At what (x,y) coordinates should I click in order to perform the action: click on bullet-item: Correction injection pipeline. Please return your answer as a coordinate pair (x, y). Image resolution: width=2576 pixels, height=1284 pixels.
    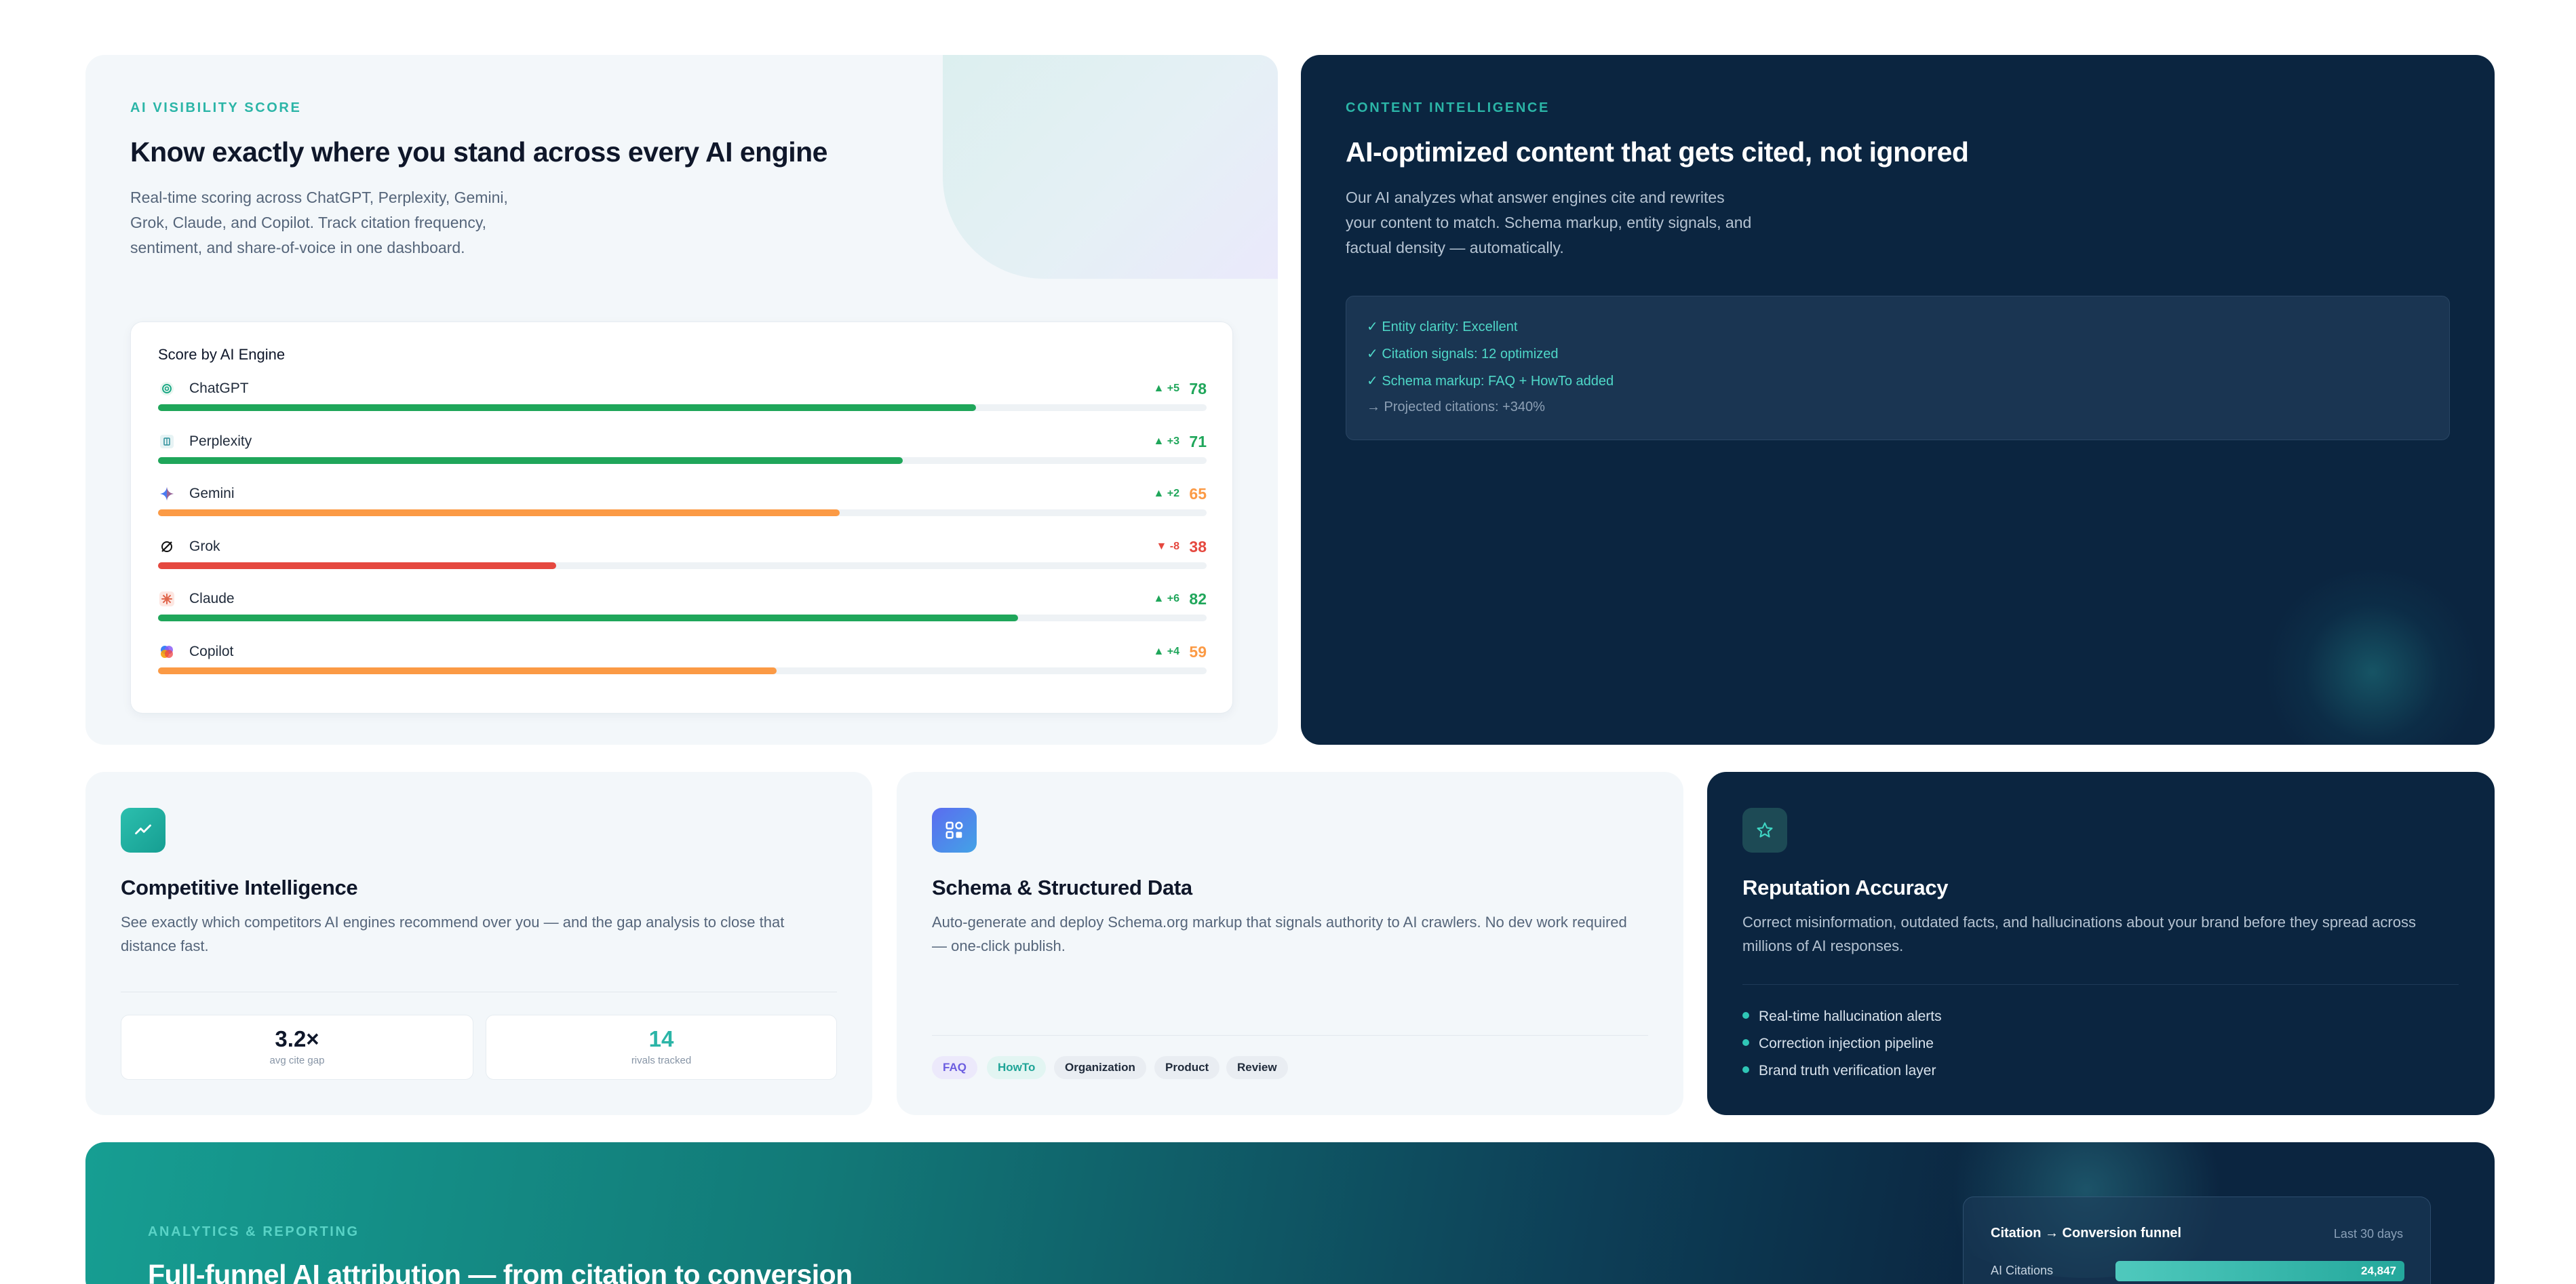
    Looking at the image, I should click on (1838, 1044).